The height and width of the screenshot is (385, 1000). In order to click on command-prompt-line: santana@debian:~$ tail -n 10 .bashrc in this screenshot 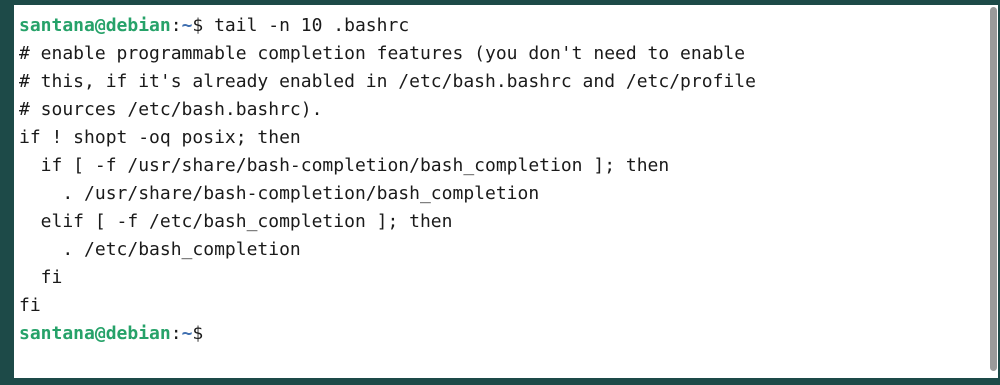, I will do `click(387, 26)`.